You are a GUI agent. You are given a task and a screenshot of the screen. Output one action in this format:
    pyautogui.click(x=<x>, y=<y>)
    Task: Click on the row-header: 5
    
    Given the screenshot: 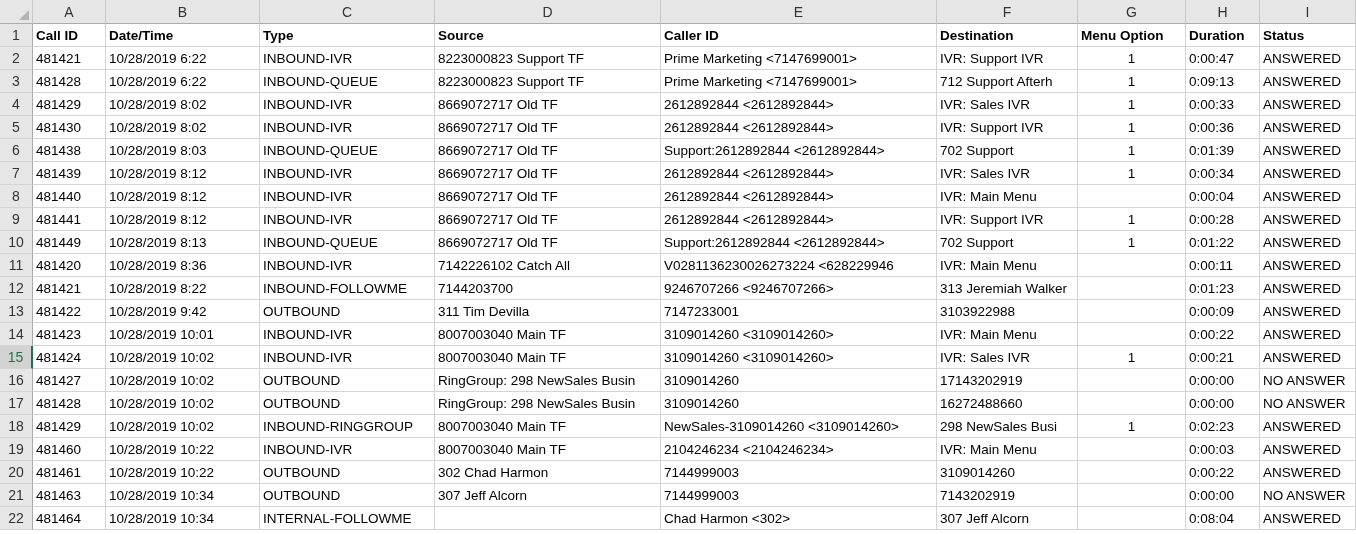 What is the action you would take?
    pyautogui.click(x=16, y=127)
    